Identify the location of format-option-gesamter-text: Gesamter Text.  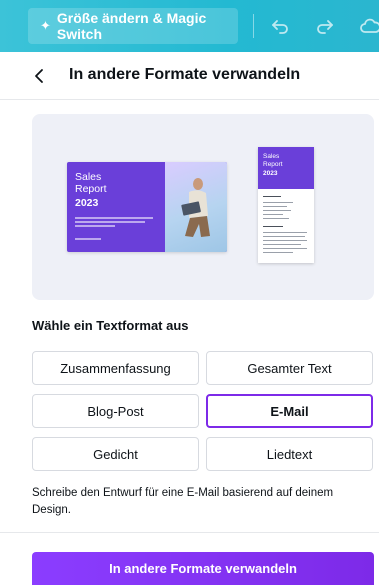
(289, 368).